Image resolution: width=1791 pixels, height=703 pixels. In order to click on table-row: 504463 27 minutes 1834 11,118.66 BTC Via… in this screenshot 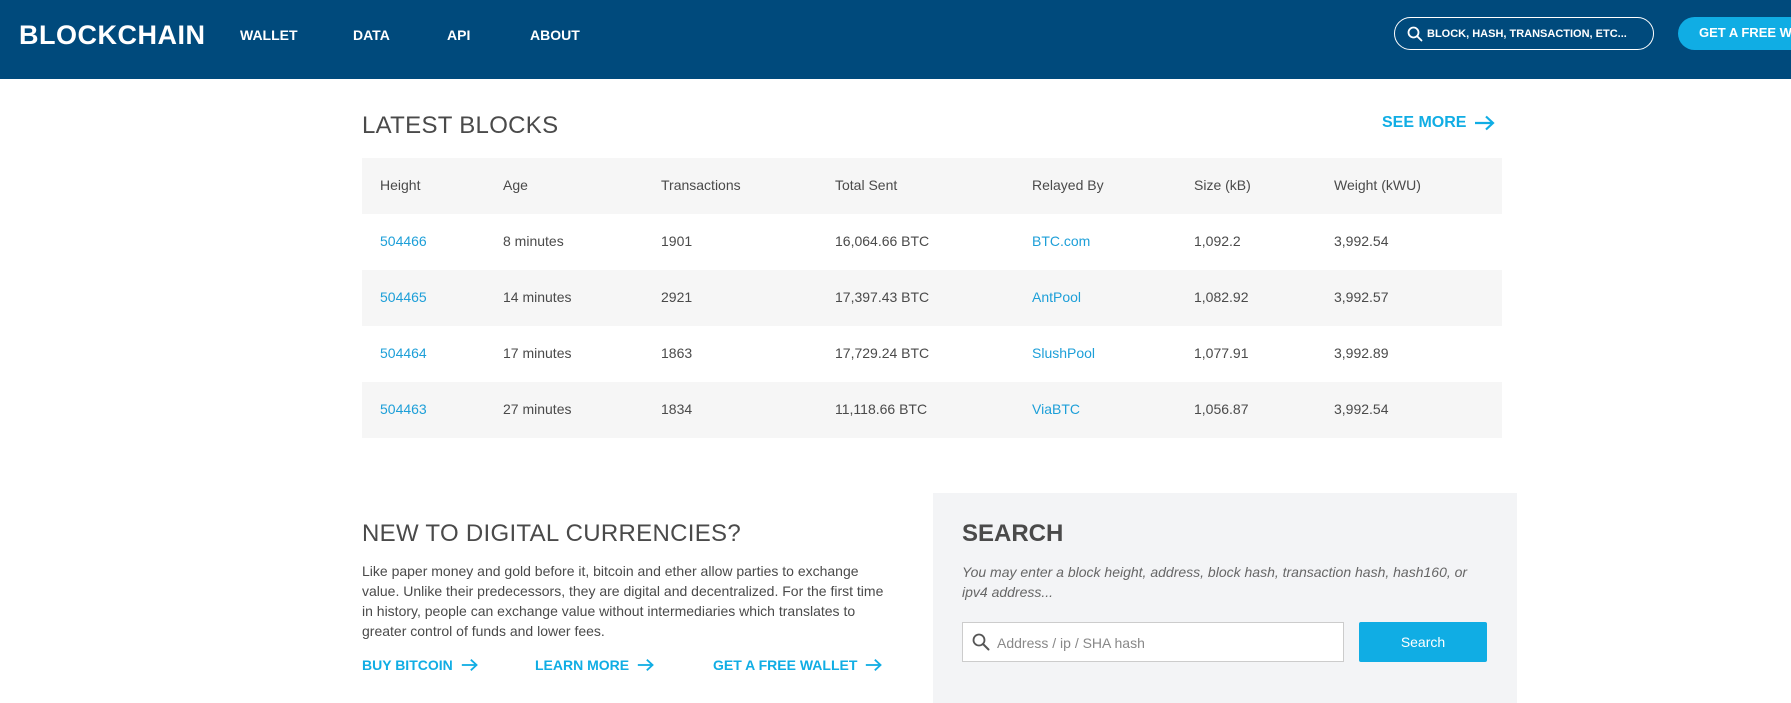, I will do `click(932, 410)`.